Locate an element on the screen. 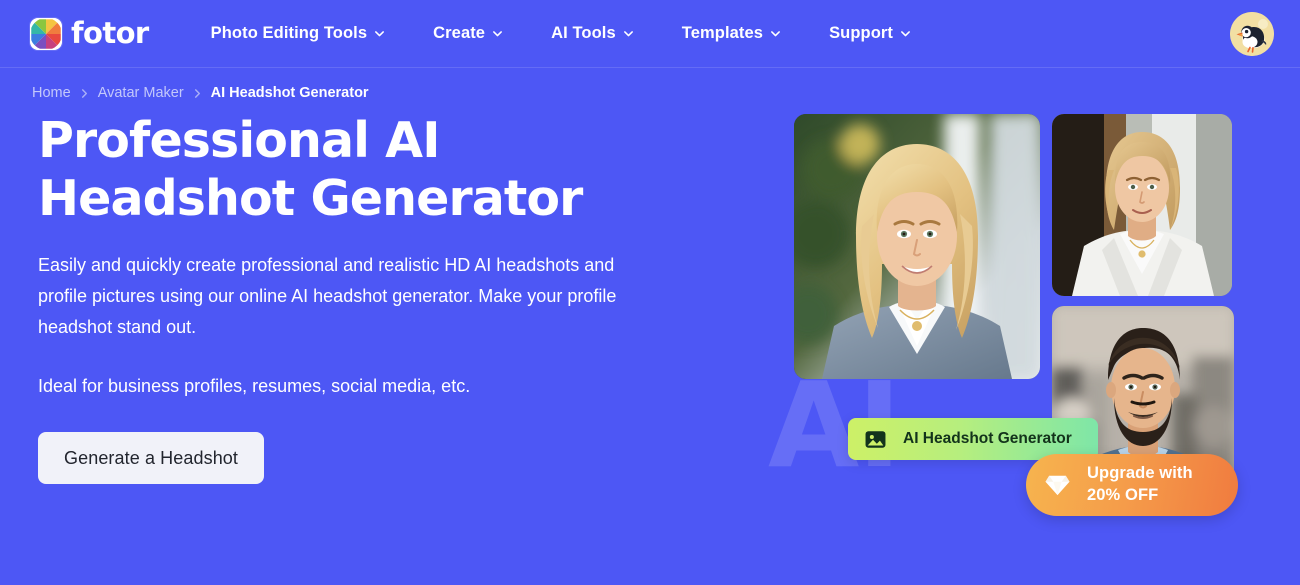 This screenshot has height=585, width=1300. breadcrumb: Home Avatar Maker AI Headshot Generator is located at coordinates (650, 86).